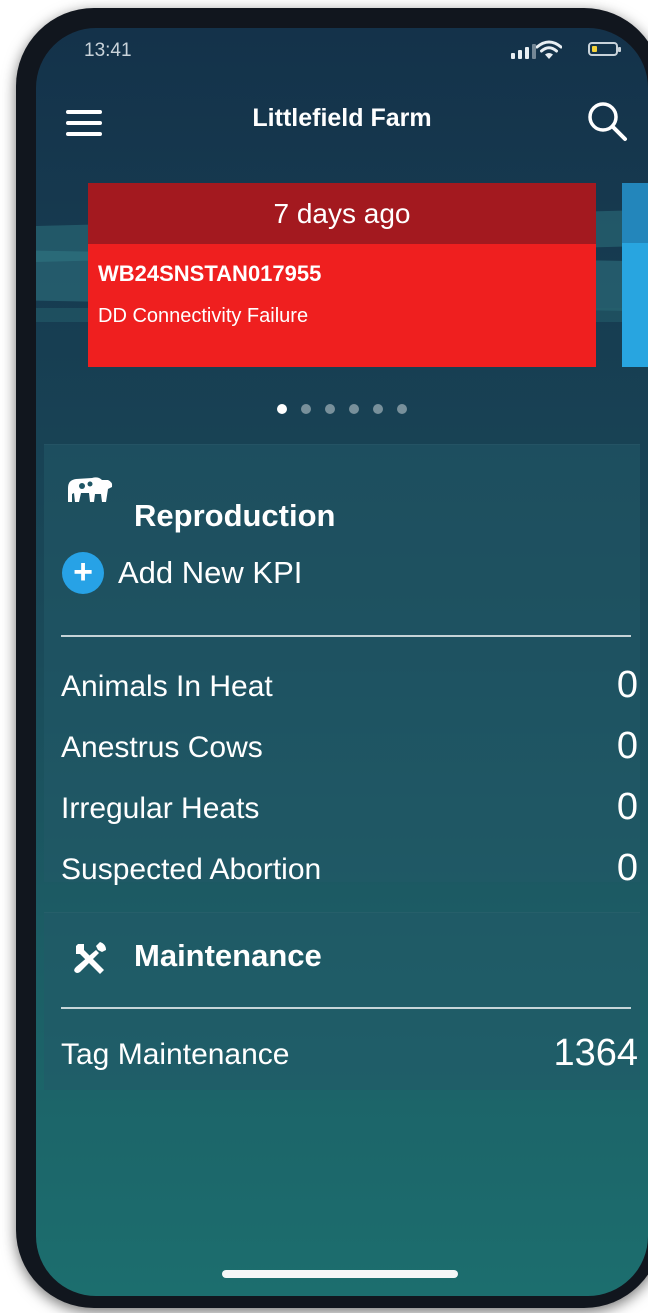  What do you see at coordinates (160, 808) in the screenshot?
I see `kpi-label: Irregular Heats` at bounding box center [160, 808].